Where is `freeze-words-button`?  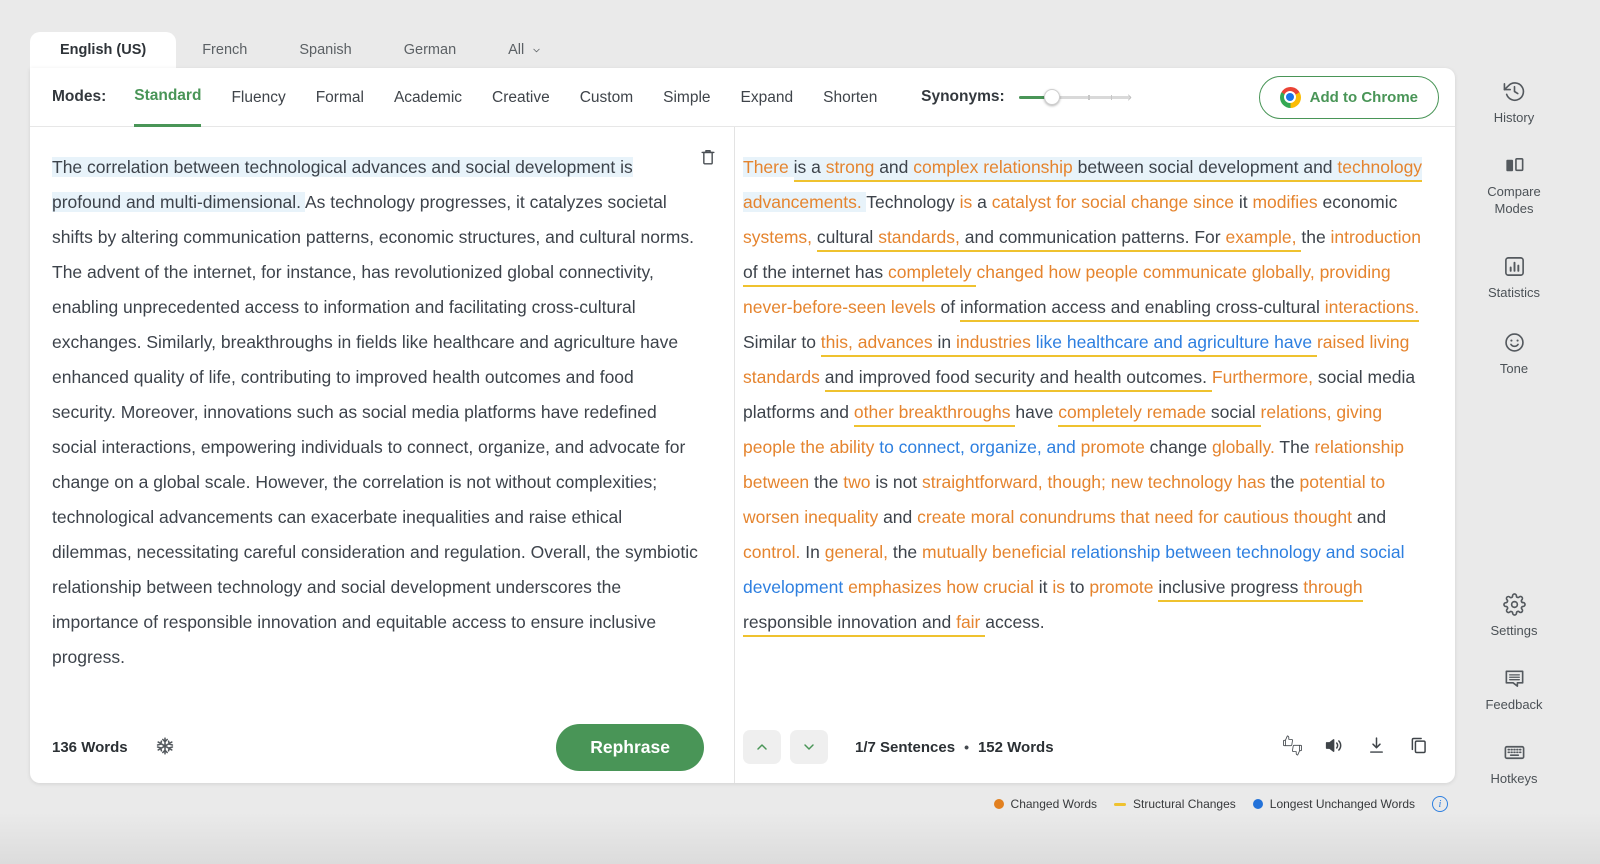 freeze-words-button is located at coordinates (165, 747).